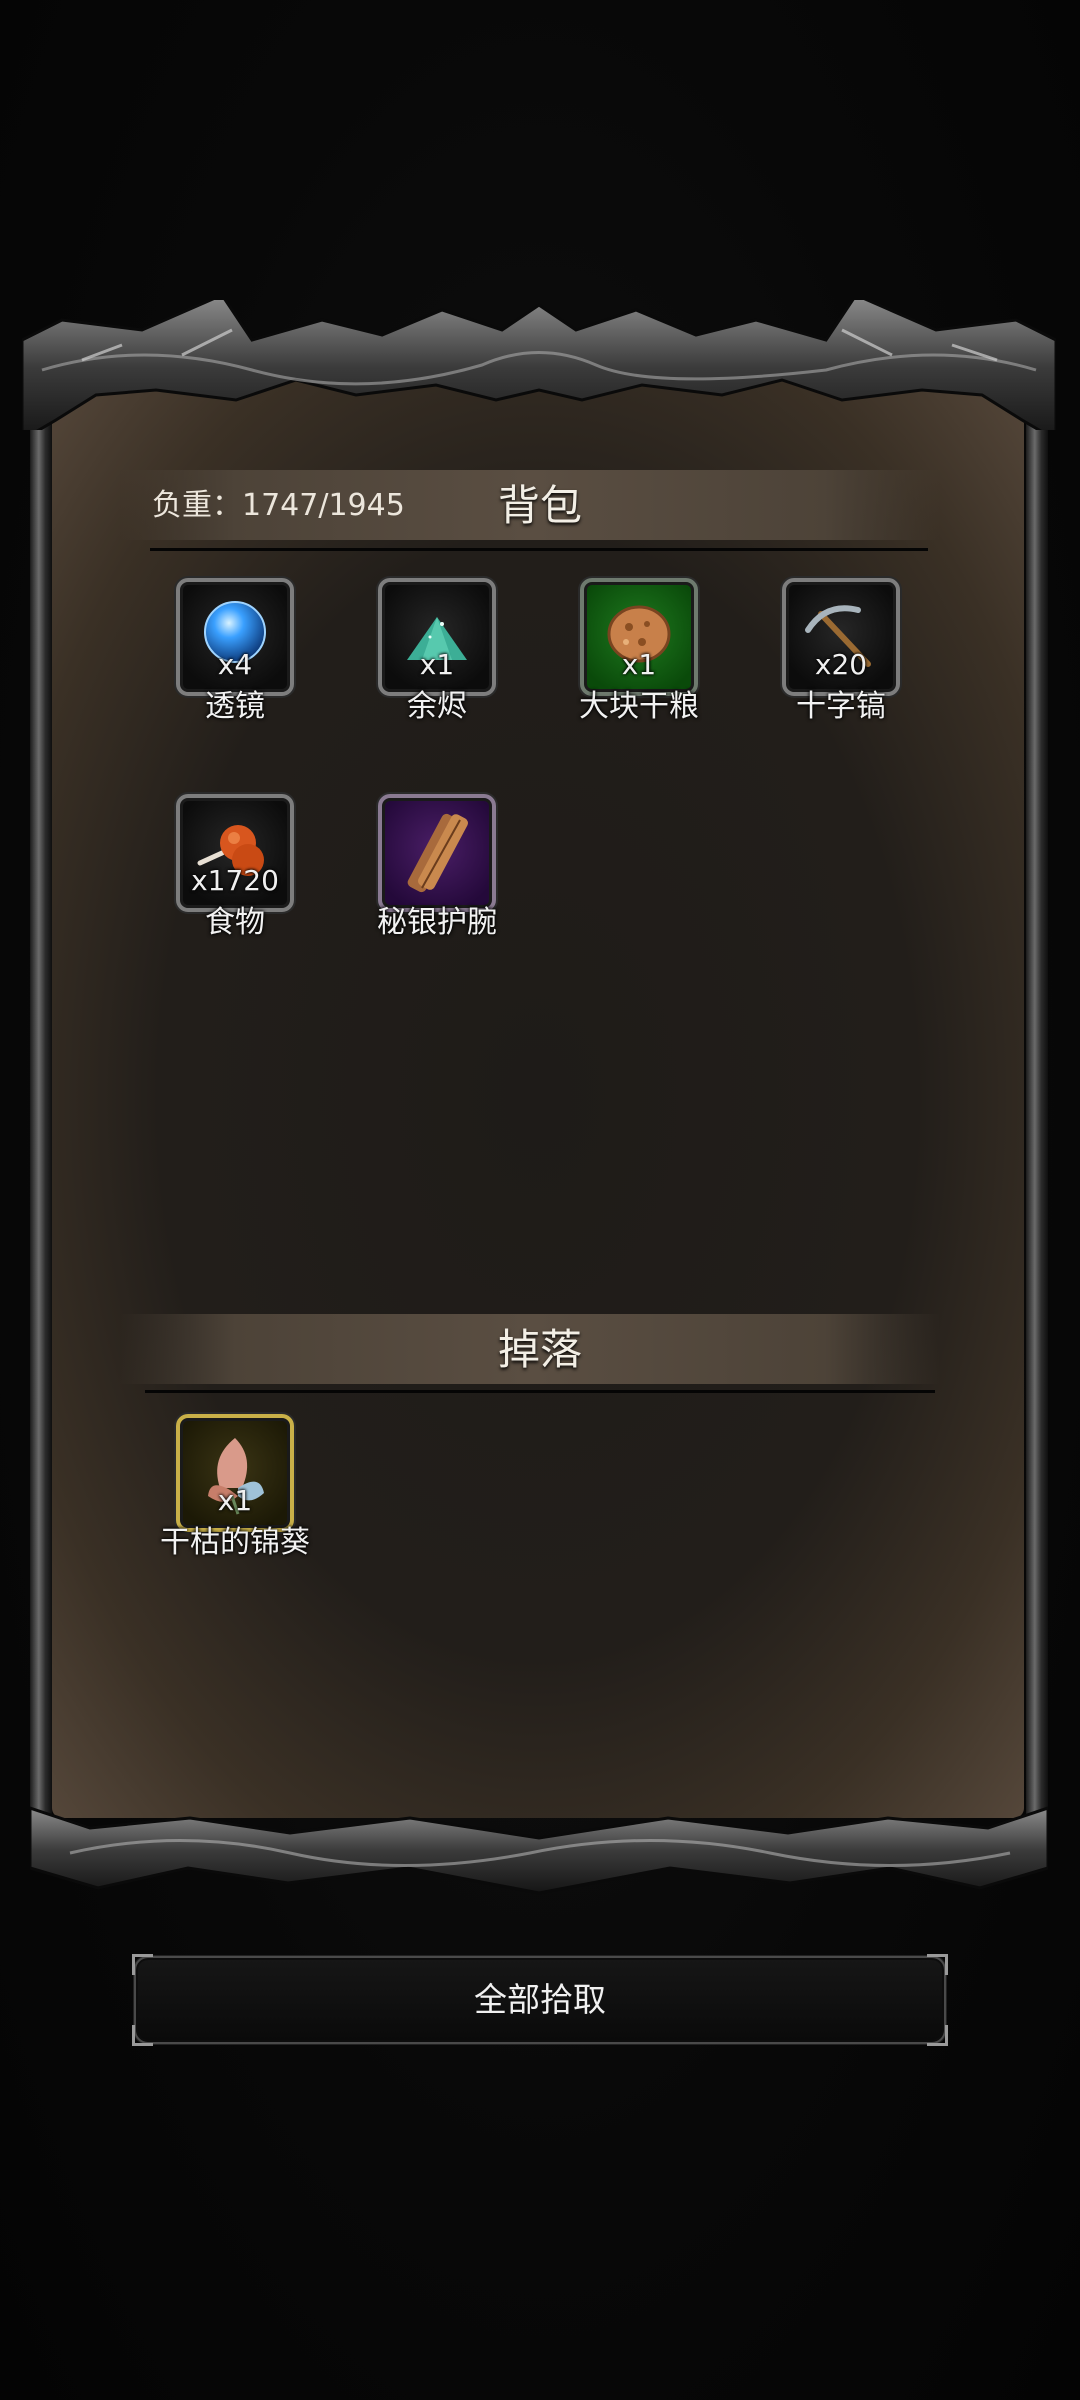 The width and height of the screenshot is (1080, 2400). I want to click on mithril-bracer-icon, so click(437, 853).